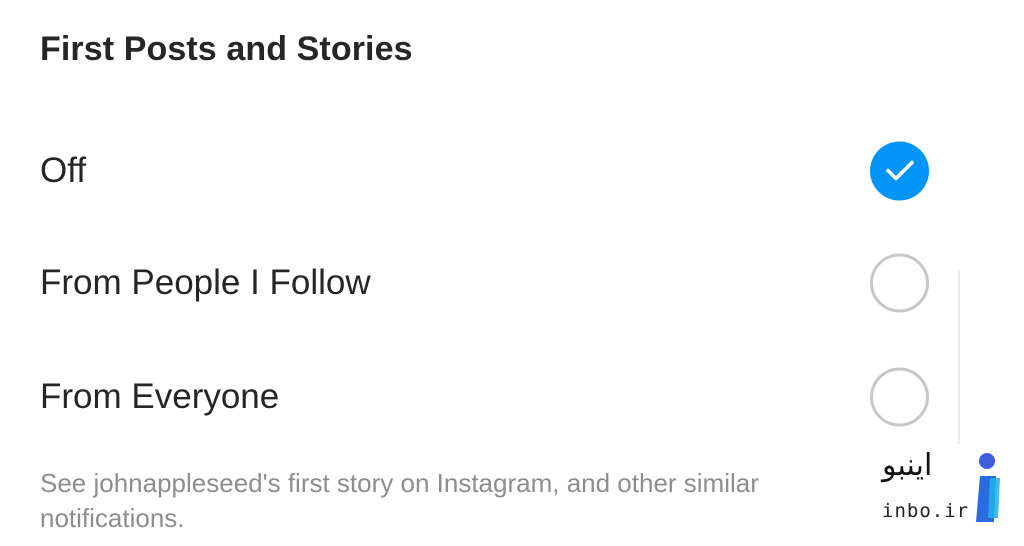  I want to click on option-label: From People I Follow, so click(205, 282).